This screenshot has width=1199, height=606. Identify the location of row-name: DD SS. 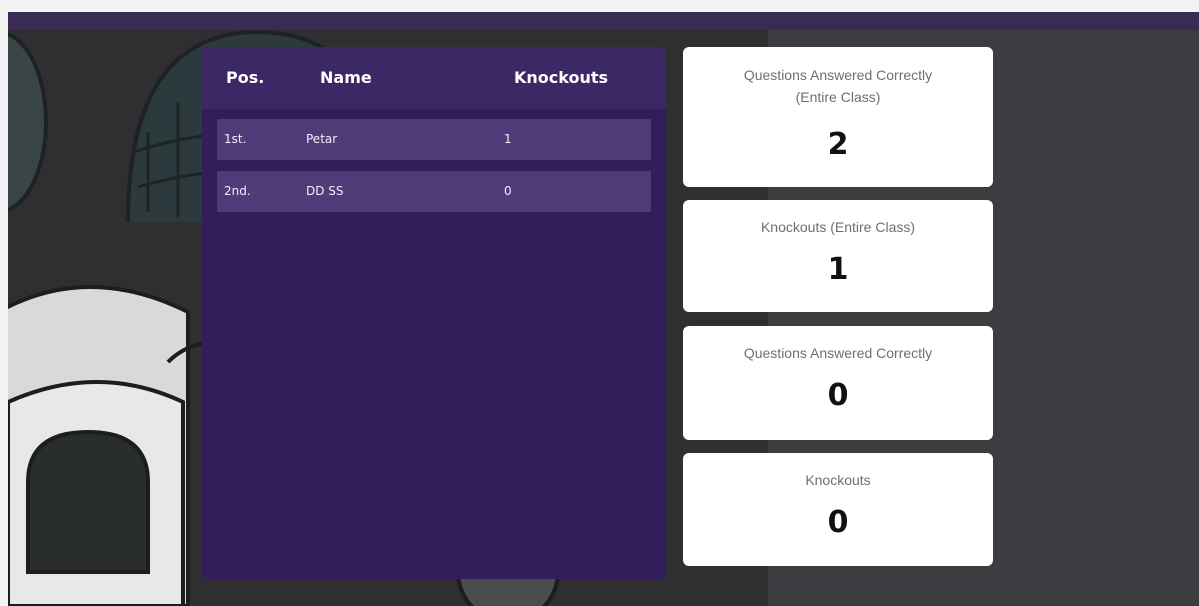
(325, 191).